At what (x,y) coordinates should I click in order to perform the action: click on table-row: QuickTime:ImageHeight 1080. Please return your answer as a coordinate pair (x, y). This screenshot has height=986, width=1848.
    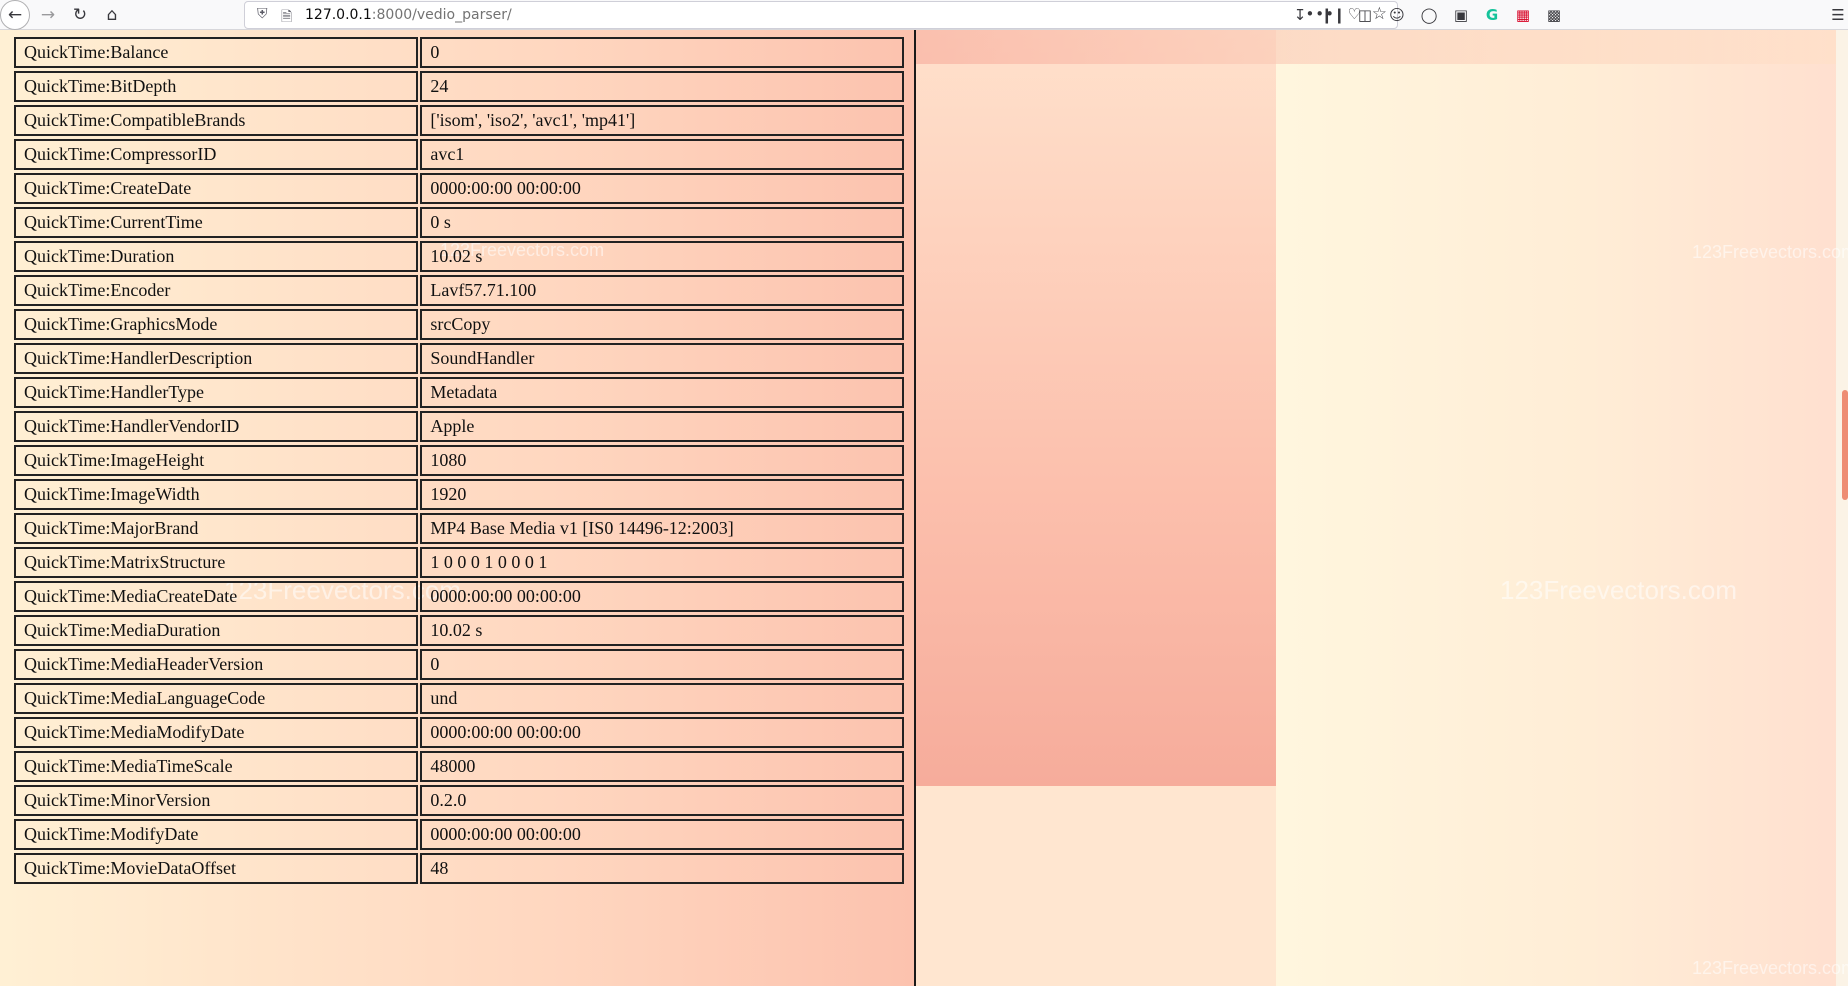
    Looking at the image, I should click on (459, 460).